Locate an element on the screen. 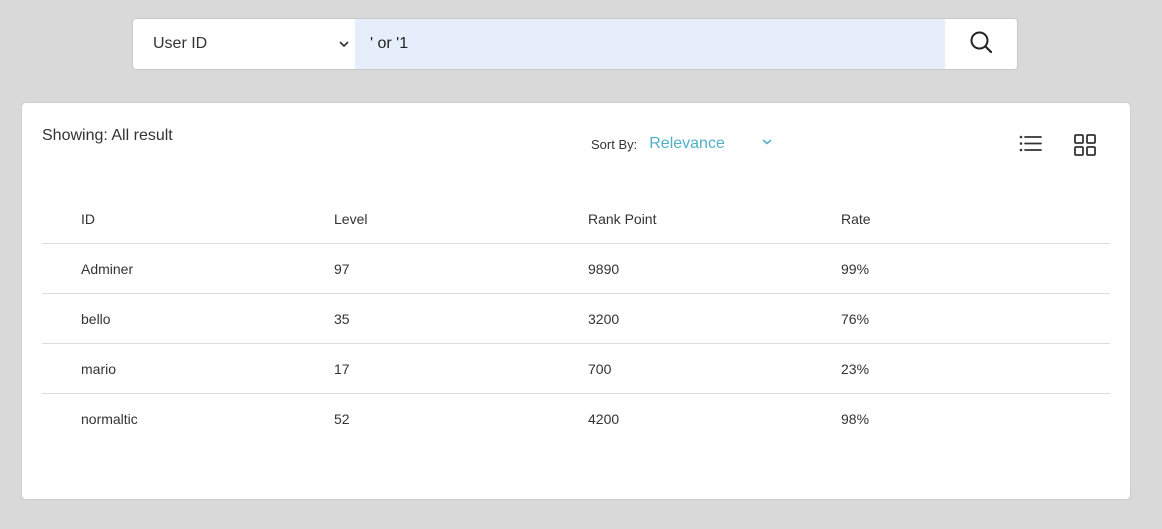  sort-select: Relevance is located at coordinates (711, 144).